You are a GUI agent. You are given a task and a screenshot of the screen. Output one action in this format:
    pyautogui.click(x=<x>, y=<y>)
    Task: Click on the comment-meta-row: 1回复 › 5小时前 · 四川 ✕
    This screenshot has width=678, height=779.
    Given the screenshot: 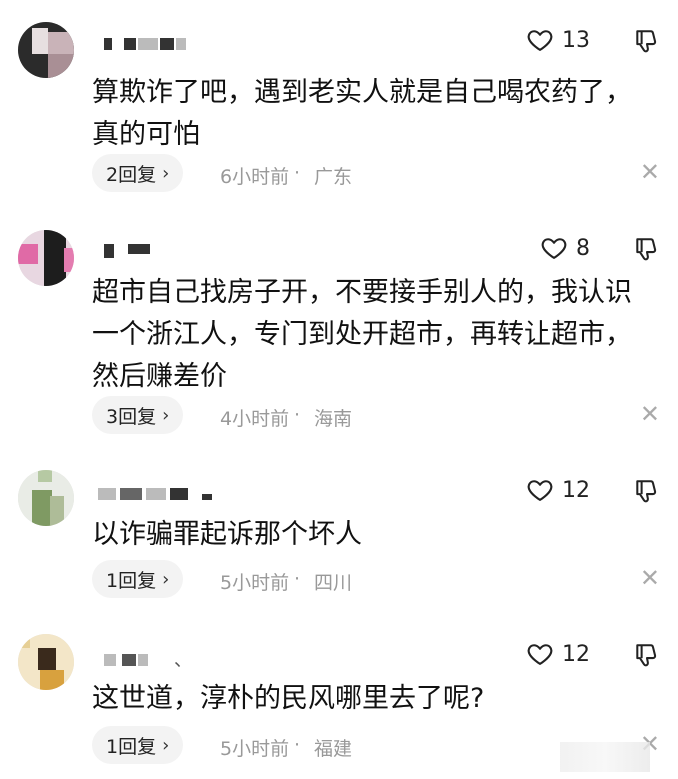 What is the action you would take?
    pyautogui.click(x=376, y=580)
    